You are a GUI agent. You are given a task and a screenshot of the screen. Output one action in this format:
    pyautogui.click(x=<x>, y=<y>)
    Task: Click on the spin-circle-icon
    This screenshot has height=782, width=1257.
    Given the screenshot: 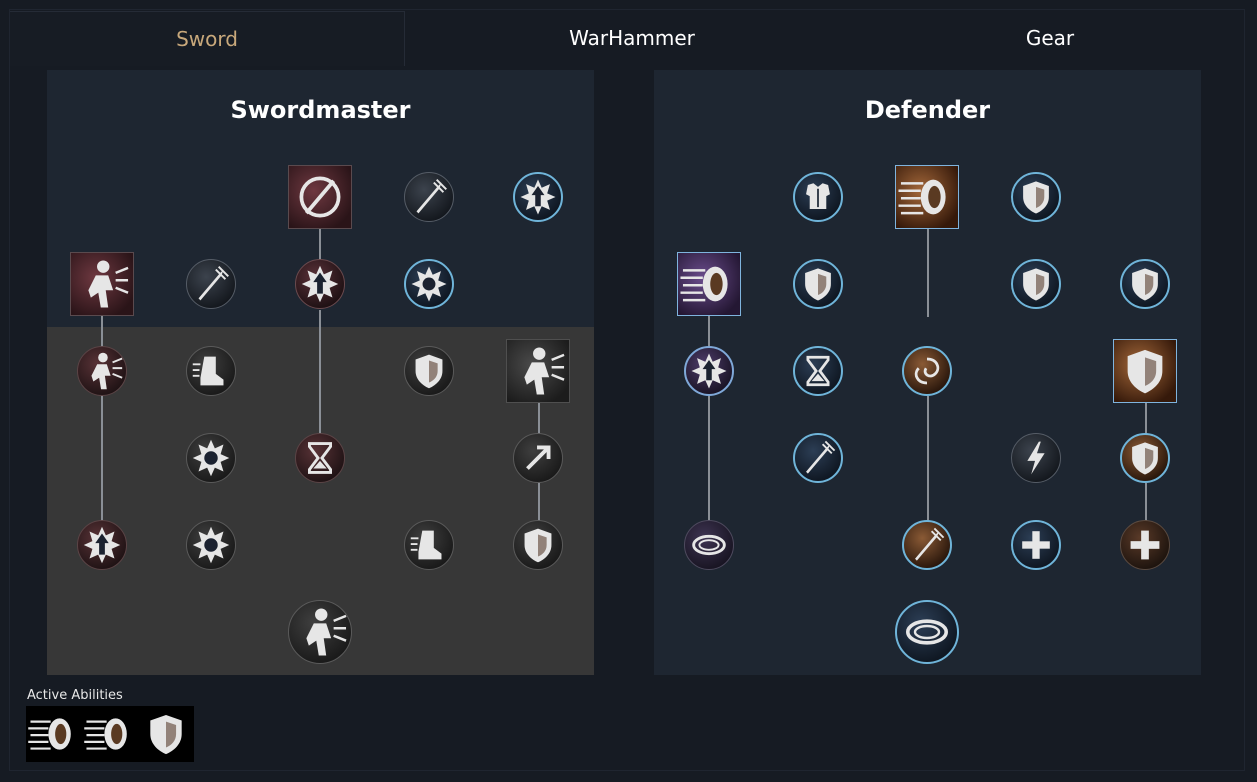 What is the action you would take?
    pyautogui.click(x=927, y=632)
    